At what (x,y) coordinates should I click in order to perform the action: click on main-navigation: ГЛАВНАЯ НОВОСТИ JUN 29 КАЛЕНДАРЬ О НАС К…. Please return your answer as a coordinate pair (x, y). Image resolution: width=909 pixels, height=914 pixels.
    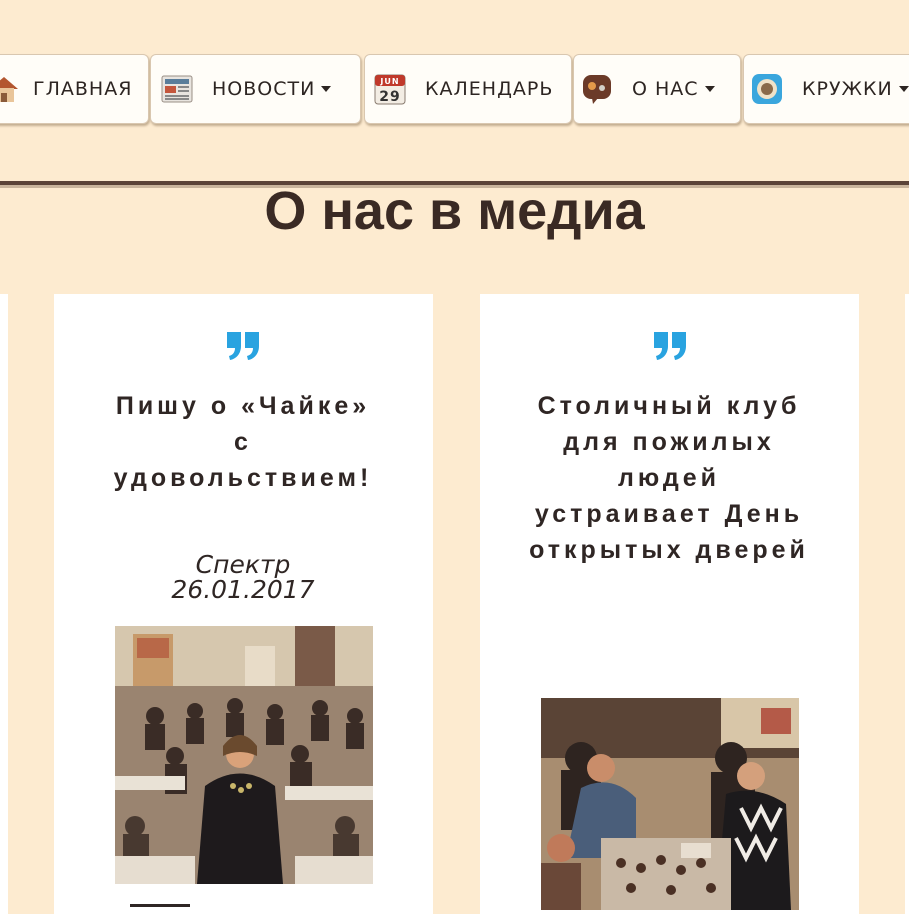
    Looking at the image, I should click on (454, 91).